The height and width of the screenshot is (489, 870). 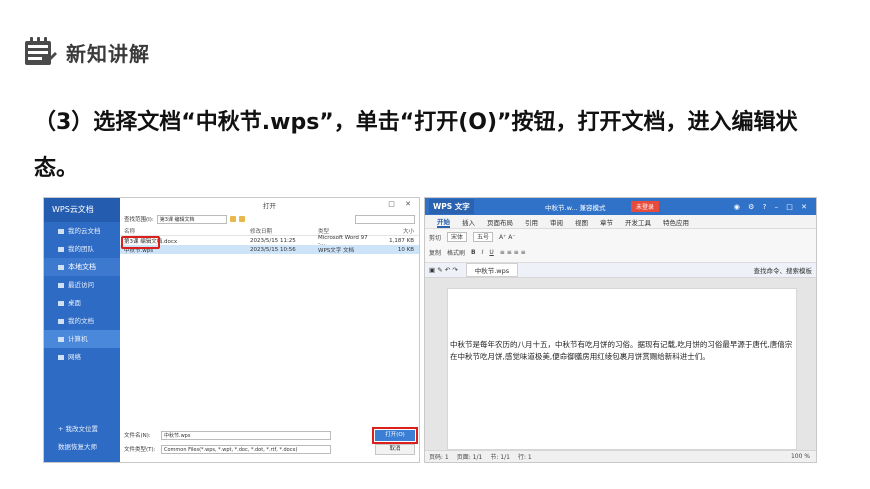 What do you see at coordinates (483, 237) in the screenshot?
I see `font-size-select: 五号` at bounding box center [483, 237].